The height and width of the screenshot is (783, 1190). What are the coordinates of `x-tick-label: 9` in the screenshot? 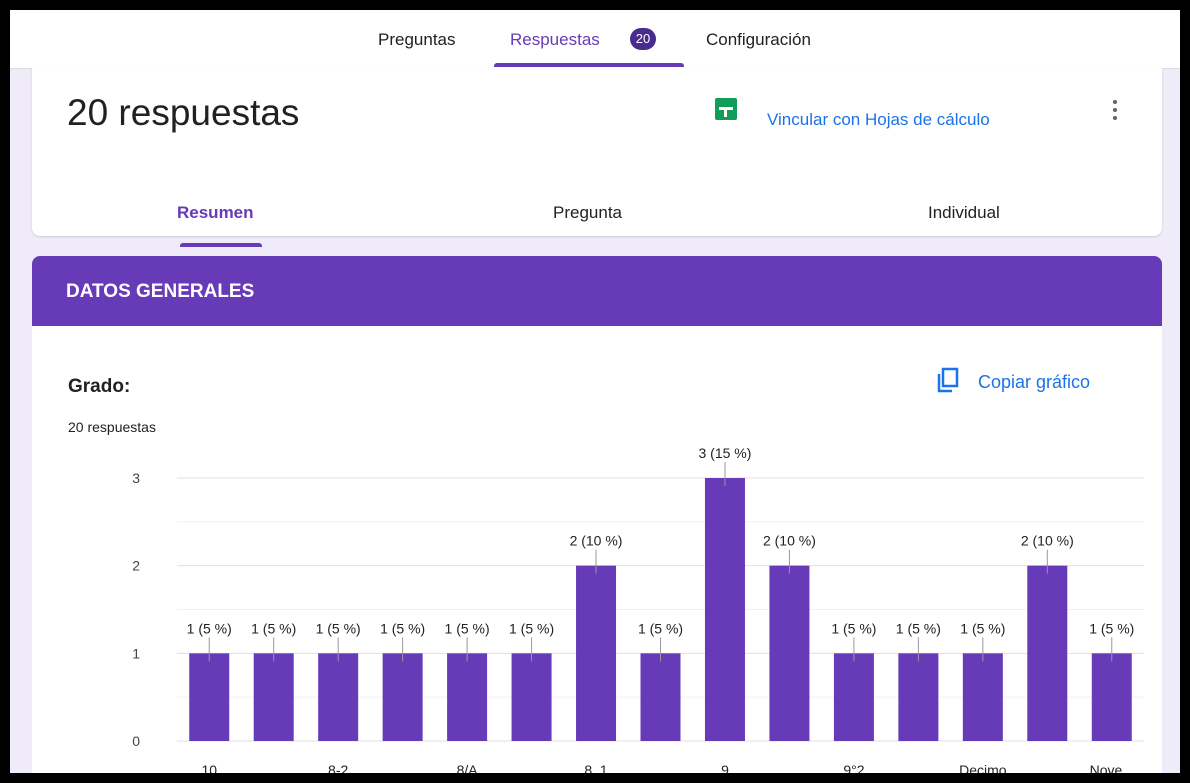 It's located at (725, 767).